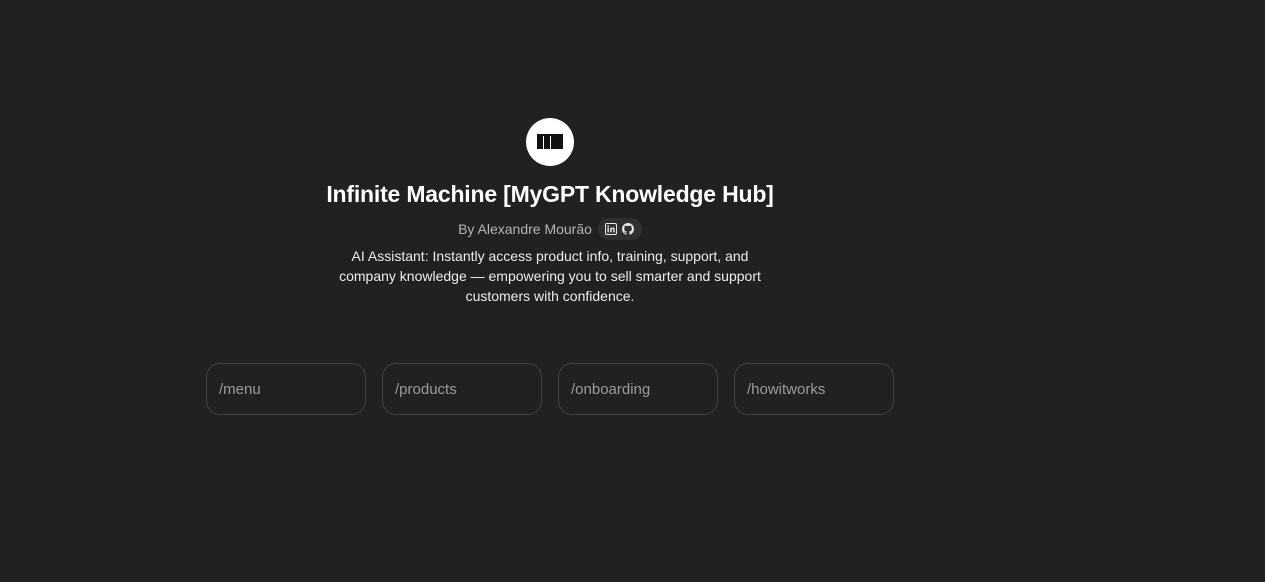 The height and width of the screenshot is (582, 1265). I want to click on starter-menu-button: /menu, so click(286, 389).